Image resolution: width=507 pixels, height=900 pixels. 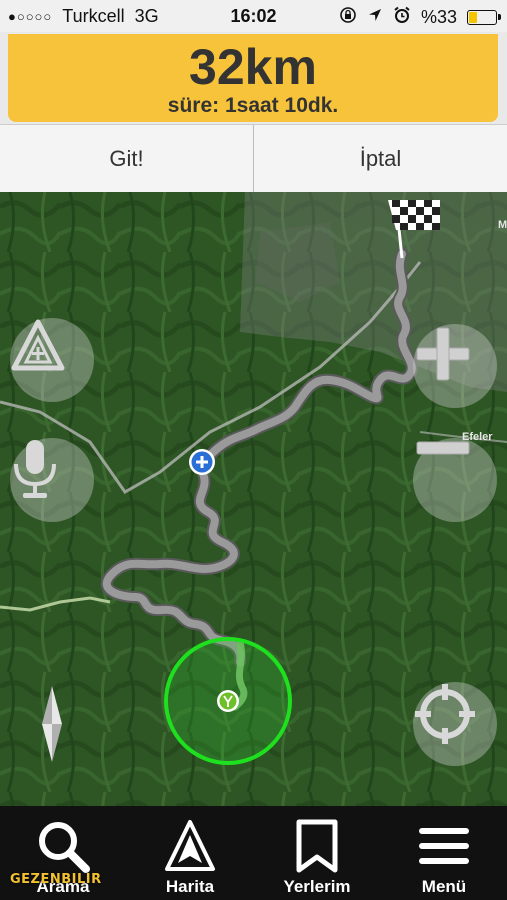 What do you see at coordinates (38, 345) in the screenshot?
I see `hazard-warning-icon` at bounding box center [38, 345].